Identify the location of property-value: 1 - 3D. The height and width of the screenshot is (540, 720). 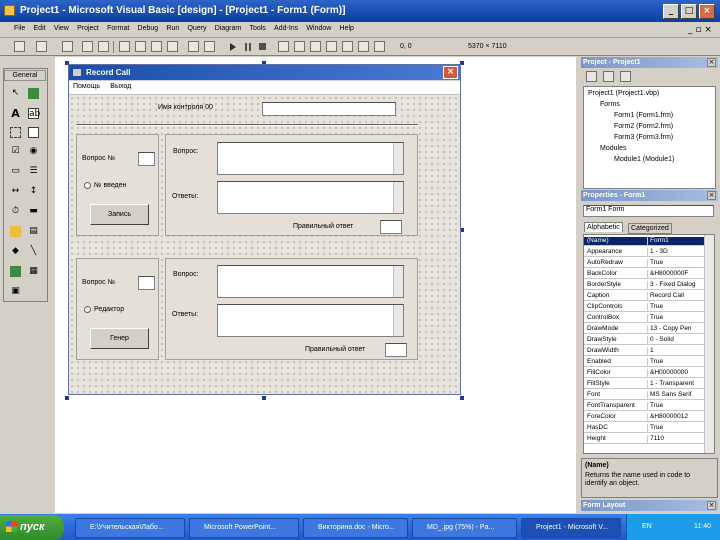
(676, 252).